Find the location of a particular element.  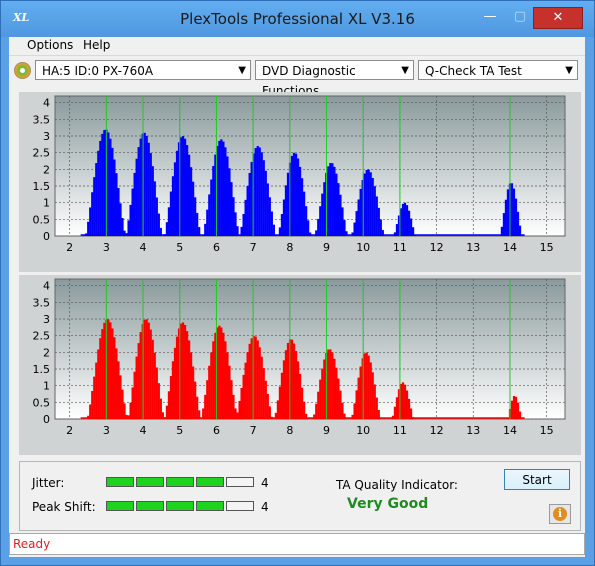

menu-options: Options is located at coordinates (50, 45).